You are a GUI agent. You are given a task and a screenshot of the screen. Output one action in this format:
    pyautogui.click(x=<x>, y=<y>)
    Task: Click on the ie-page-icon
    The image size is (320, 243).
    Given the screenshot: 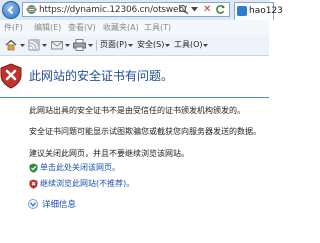 What is the action you would take?
    pyautogui.click(x=31, y=9)
    